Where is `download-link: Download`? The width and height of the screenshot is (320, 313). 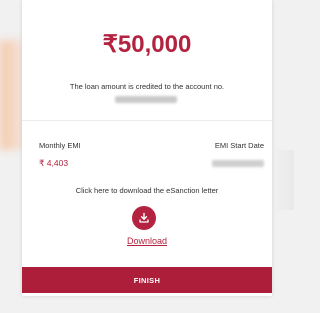
download-link: Download is located at coordinates (147, 241).